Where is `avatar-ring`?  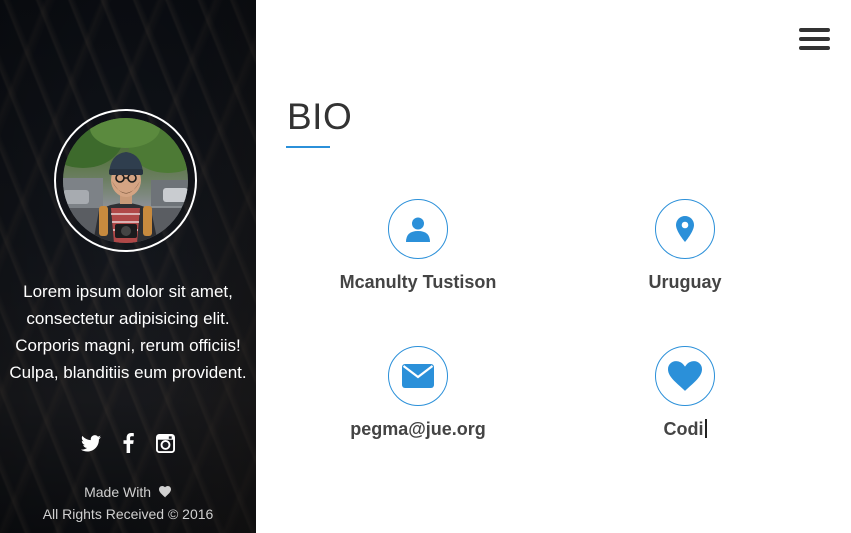 avatar-ring is located at coordinates (125, 180).